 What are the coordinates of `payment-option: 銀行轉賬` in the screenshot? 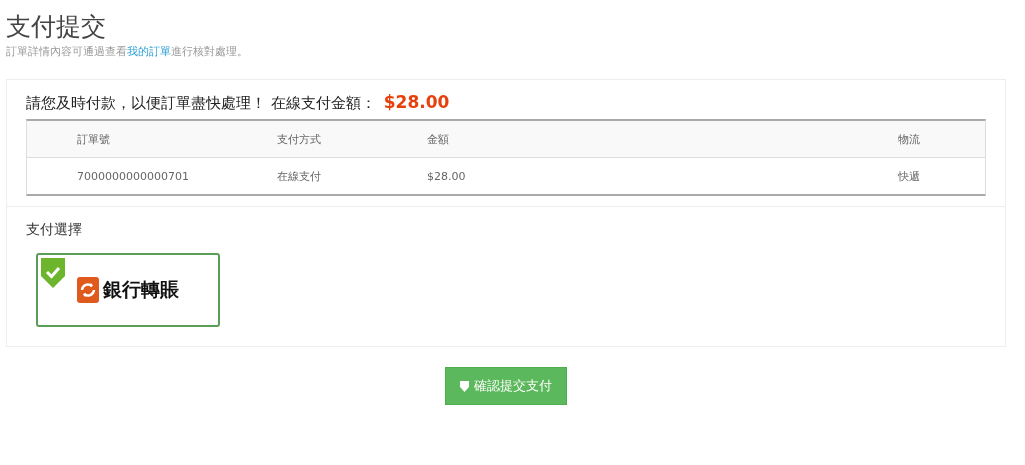 It's located at (128, 290).